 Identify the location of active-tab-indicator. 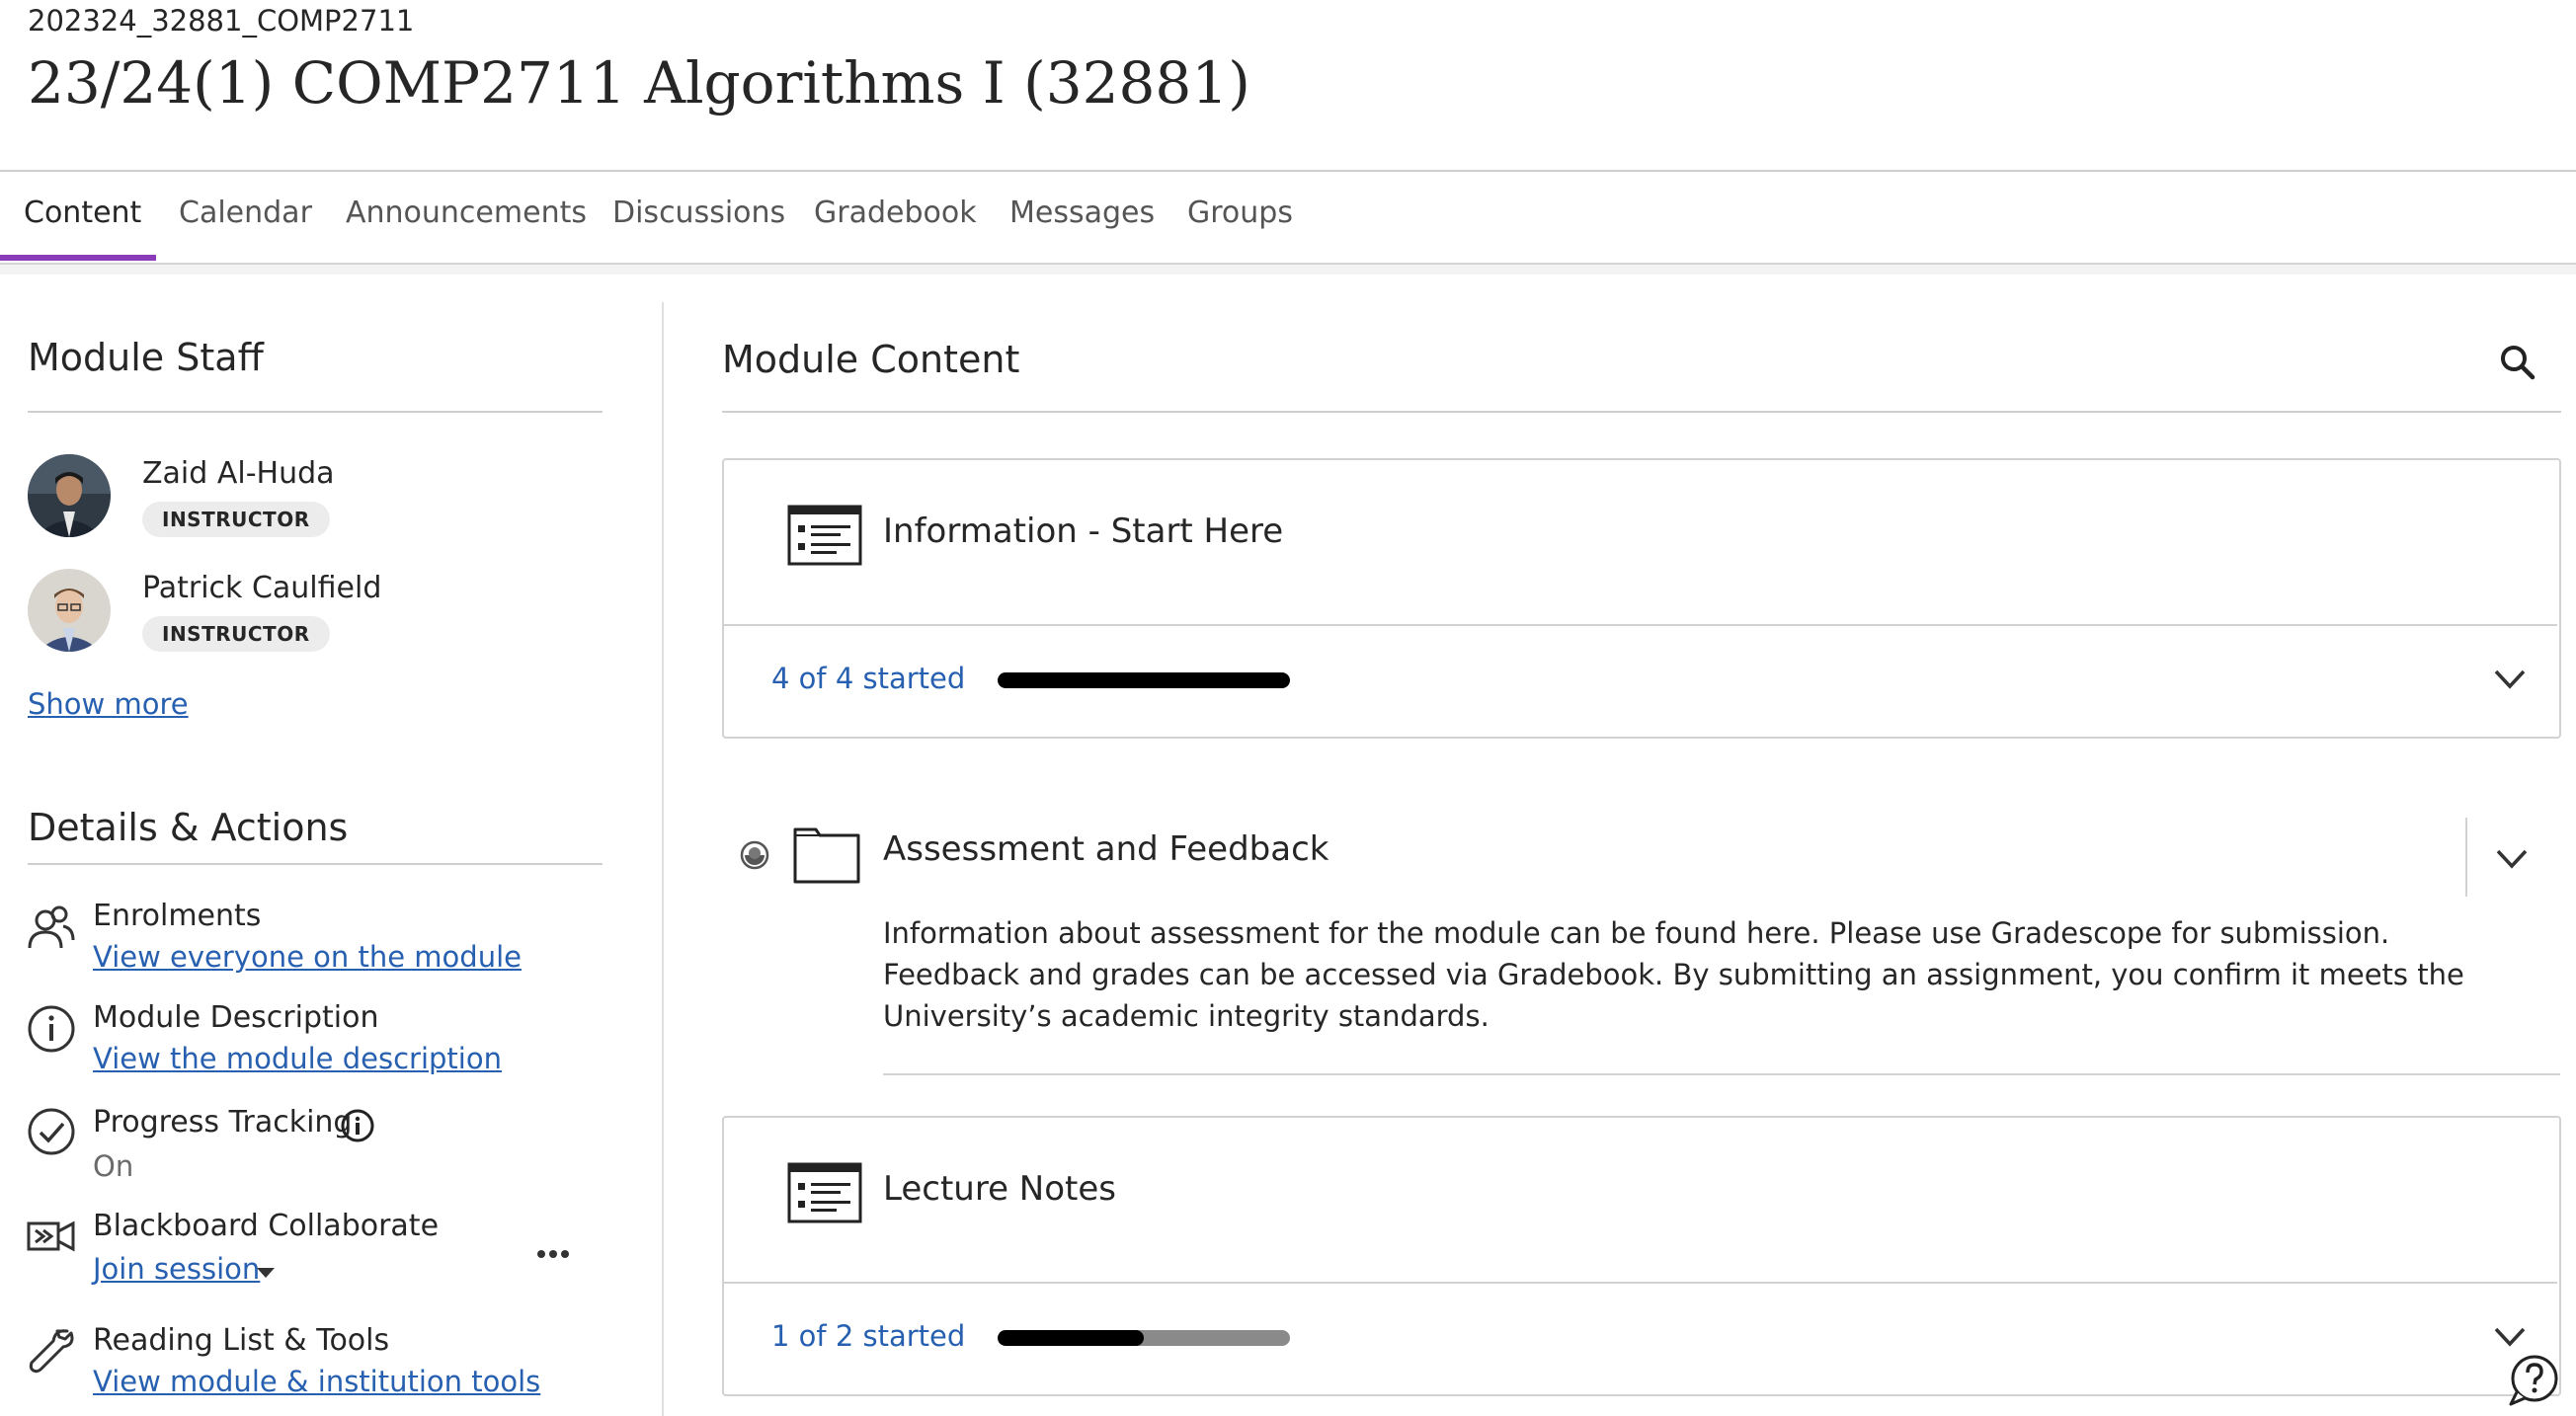
(78, 258).